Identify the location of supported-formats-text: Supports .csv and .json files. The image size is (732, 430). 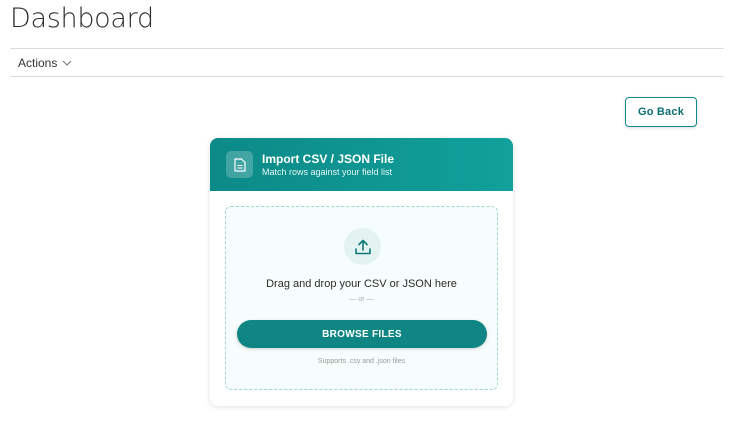
(361, 361).